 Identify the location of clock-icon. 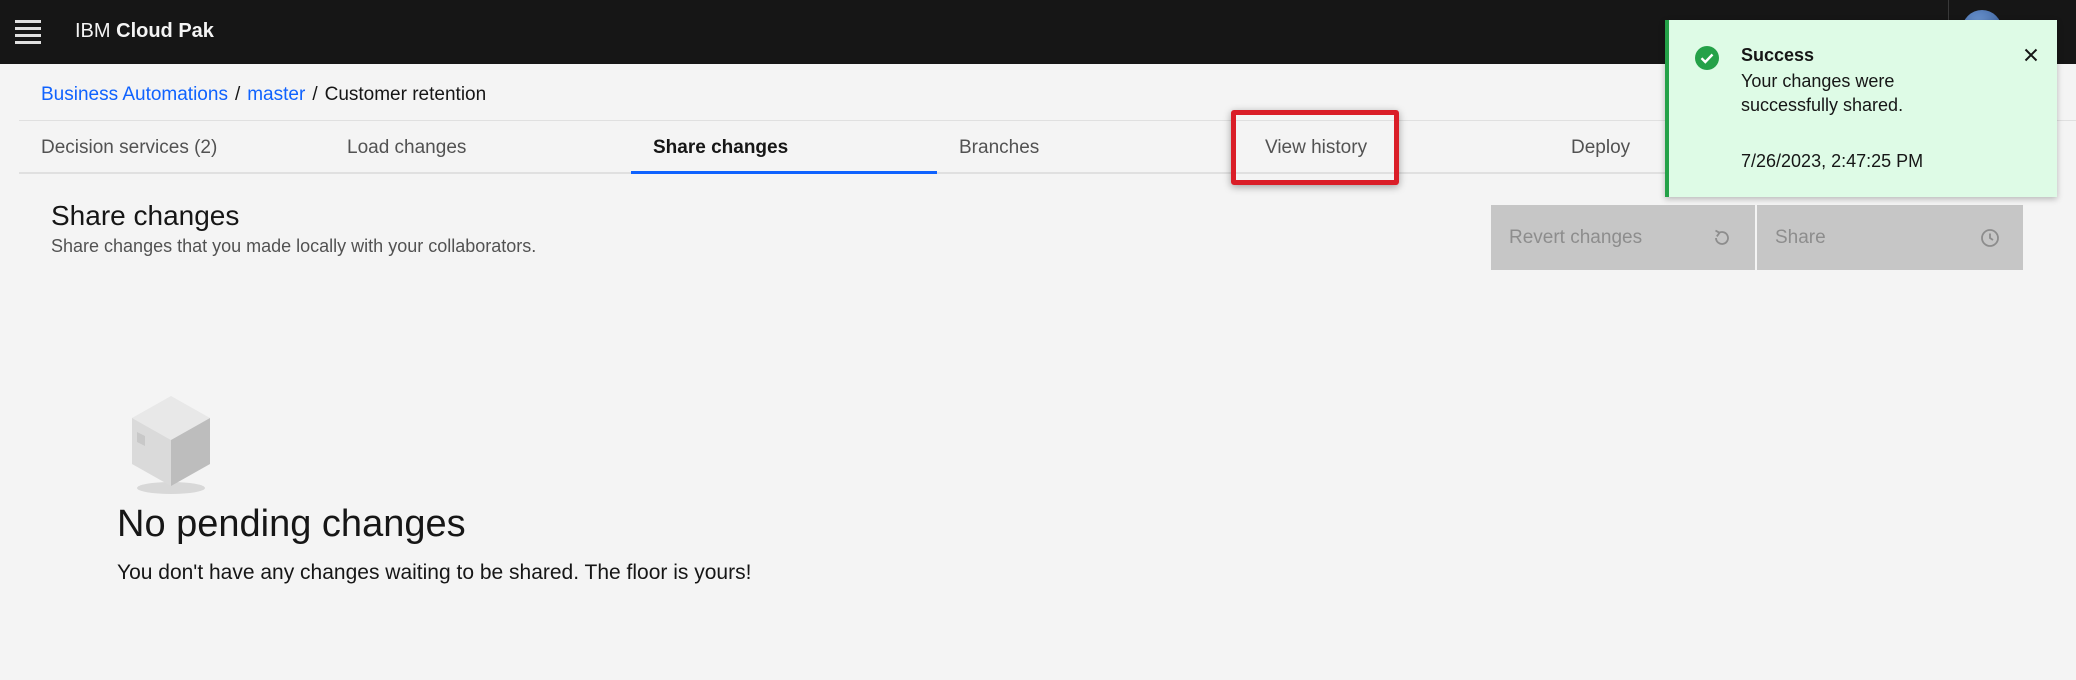
(1990, 238).